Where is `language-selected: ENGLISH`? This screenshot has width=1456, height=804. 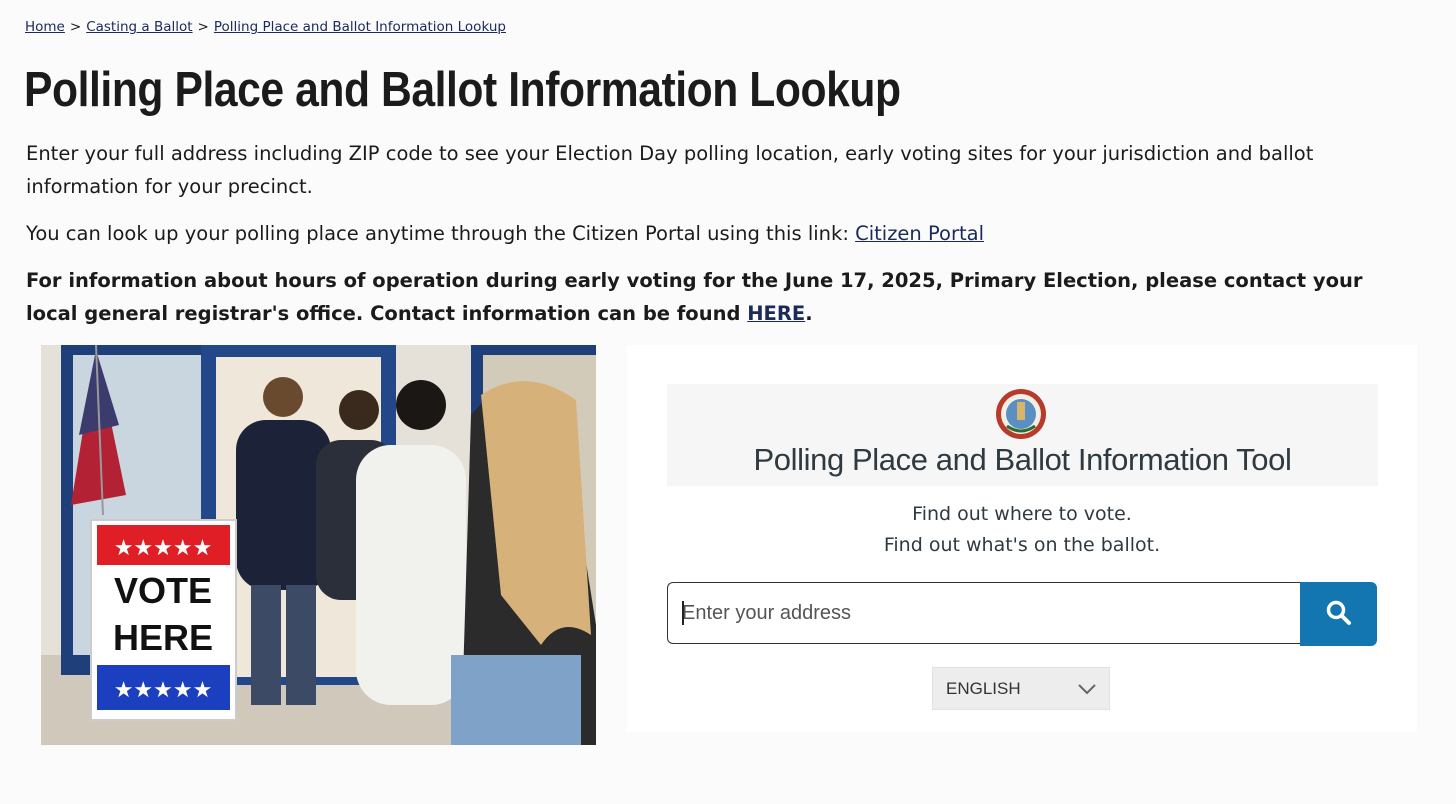
language-selected: ENGLISH is located at coordinates (983, 688).